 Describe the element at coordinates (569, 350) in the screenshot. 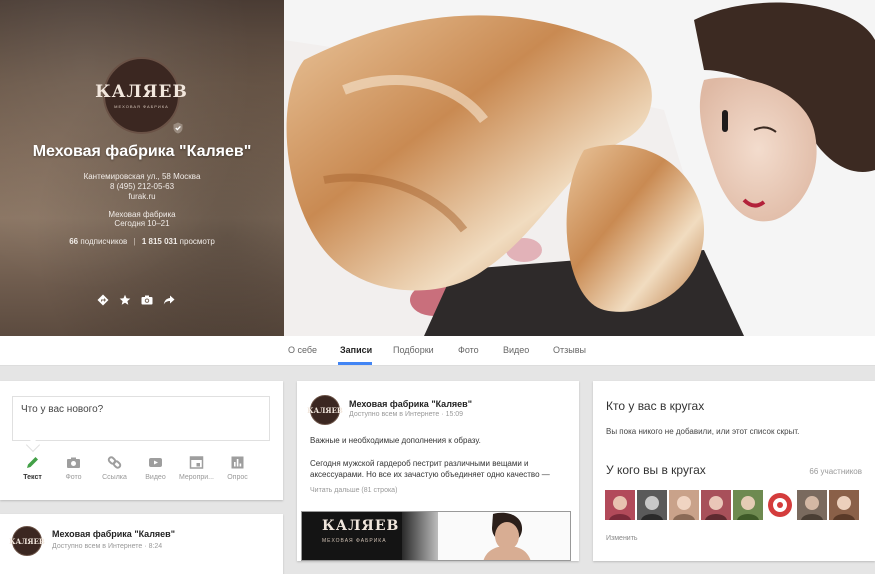

I see `tab-reviews: Отзывы` at that location.